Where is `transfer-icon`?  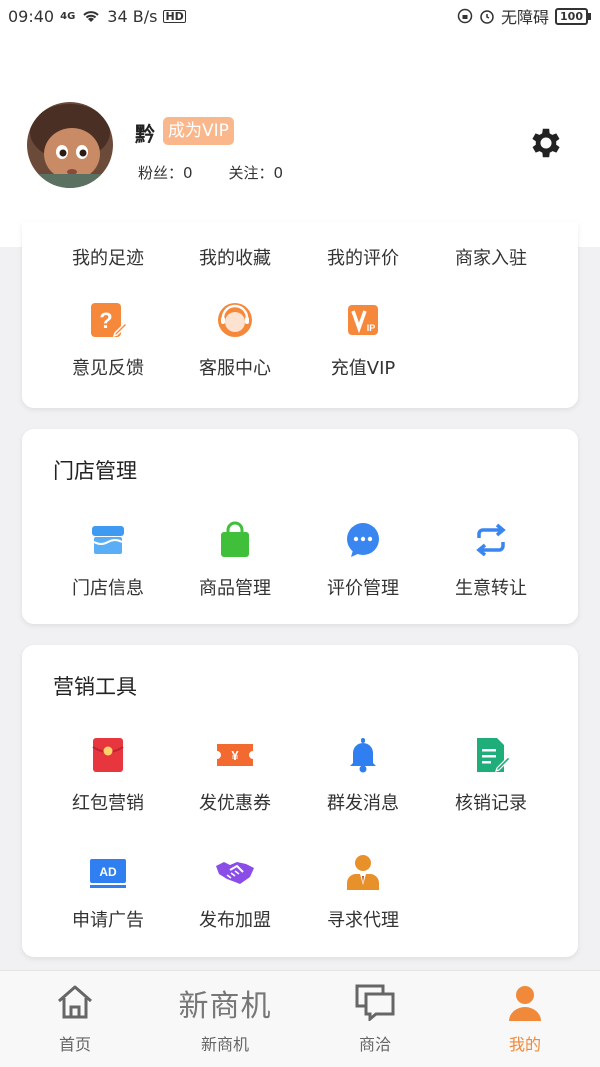
transfer-icon is located at coordinates (491, 540).